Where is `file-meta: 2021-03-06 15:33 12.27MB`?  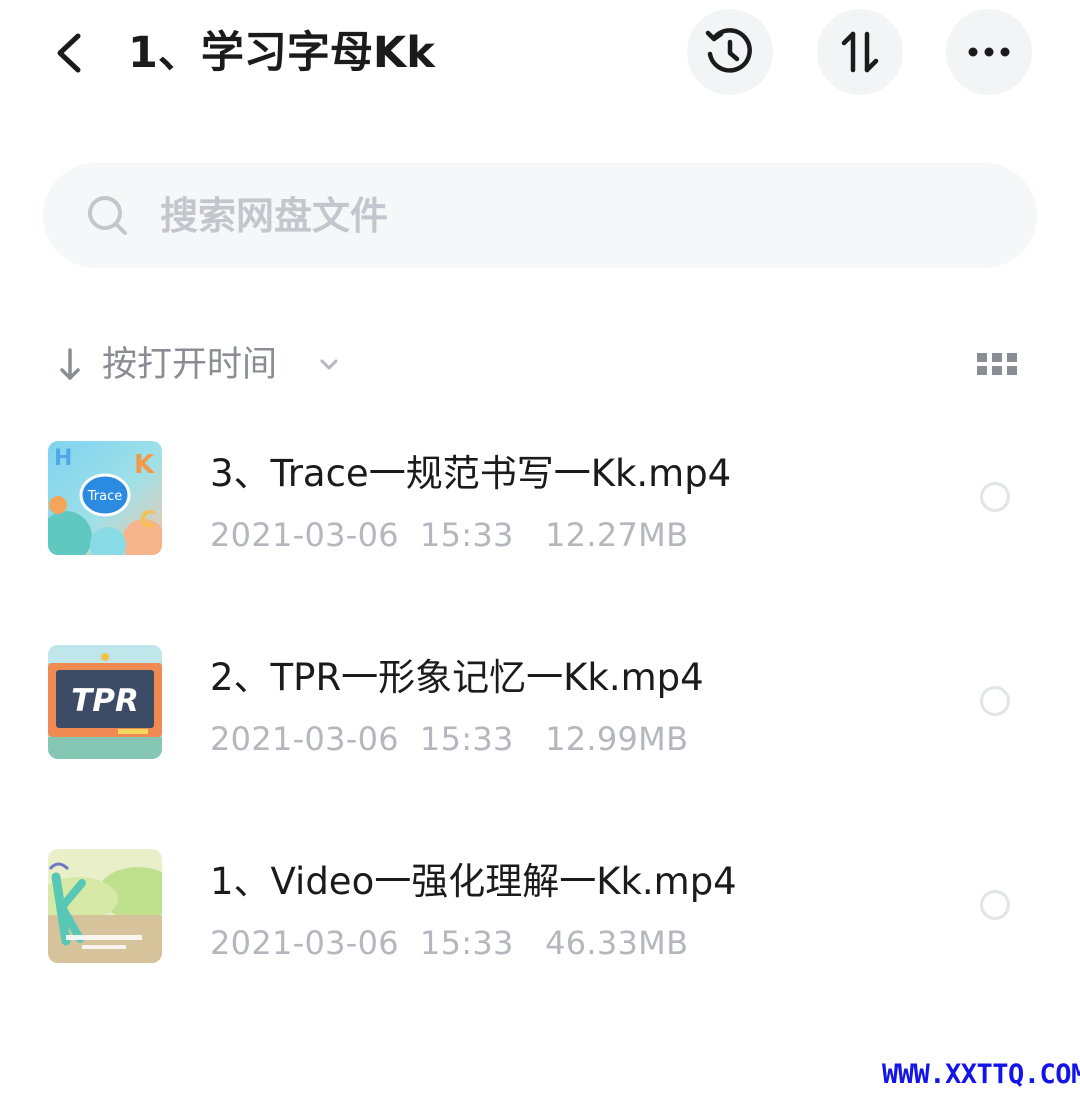 file-meta: 2021-03-06 15:33 12.27MB is located at coordinates (449, 535).